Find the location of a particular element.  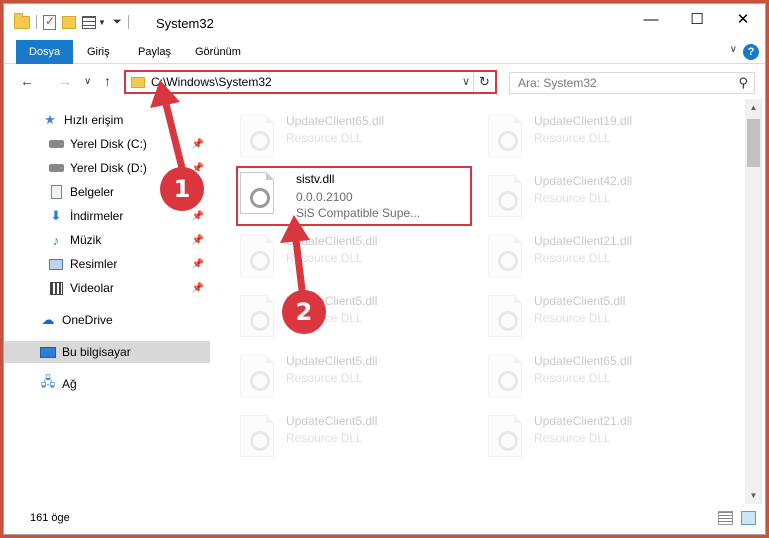

title-bar: ▼ ⏷ System32 — ☐ ✕ is located at coordinates (384, 22).